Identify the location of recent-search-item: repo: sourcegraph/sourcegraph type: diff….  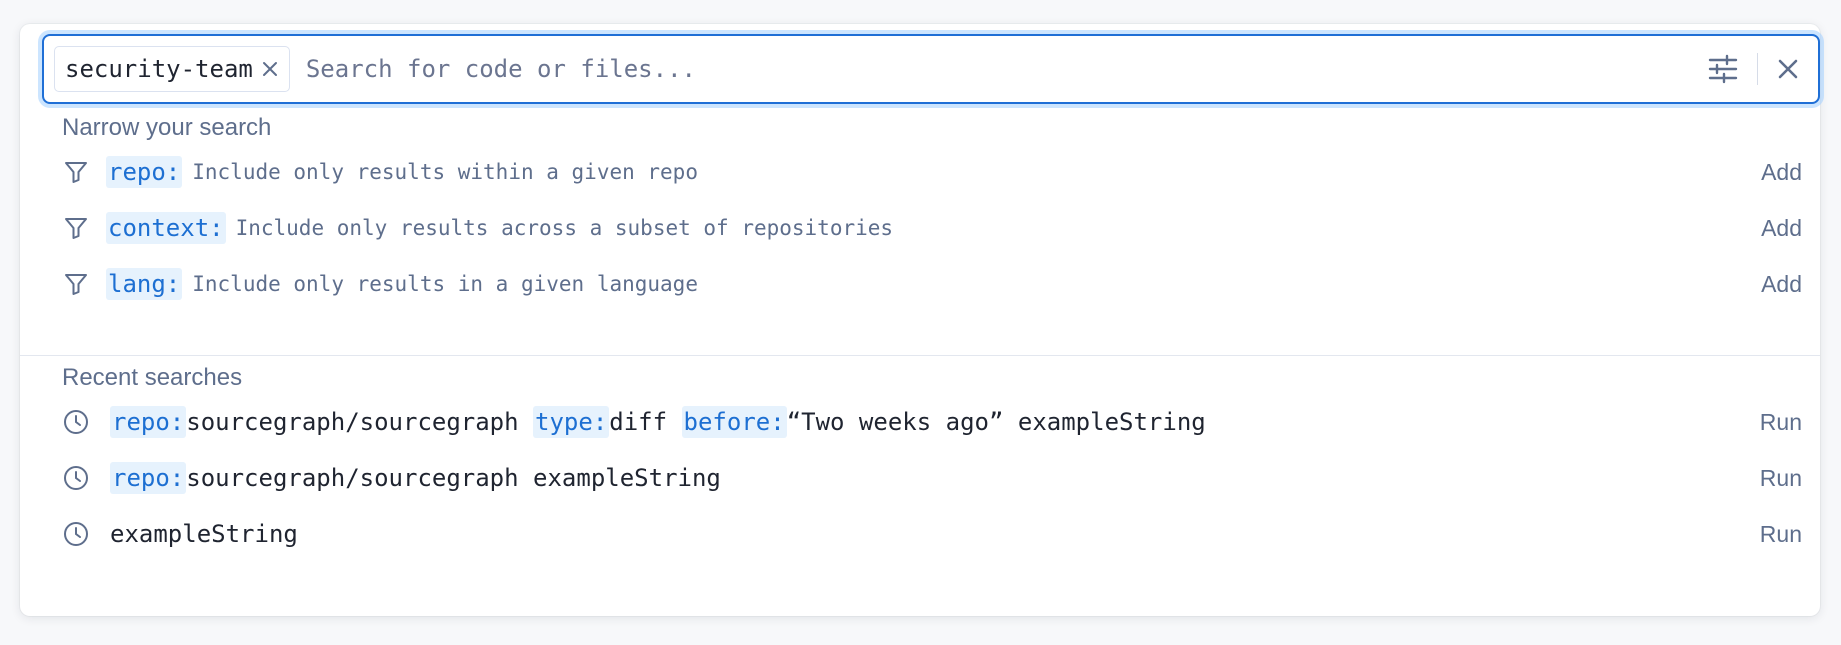
(932, 422).